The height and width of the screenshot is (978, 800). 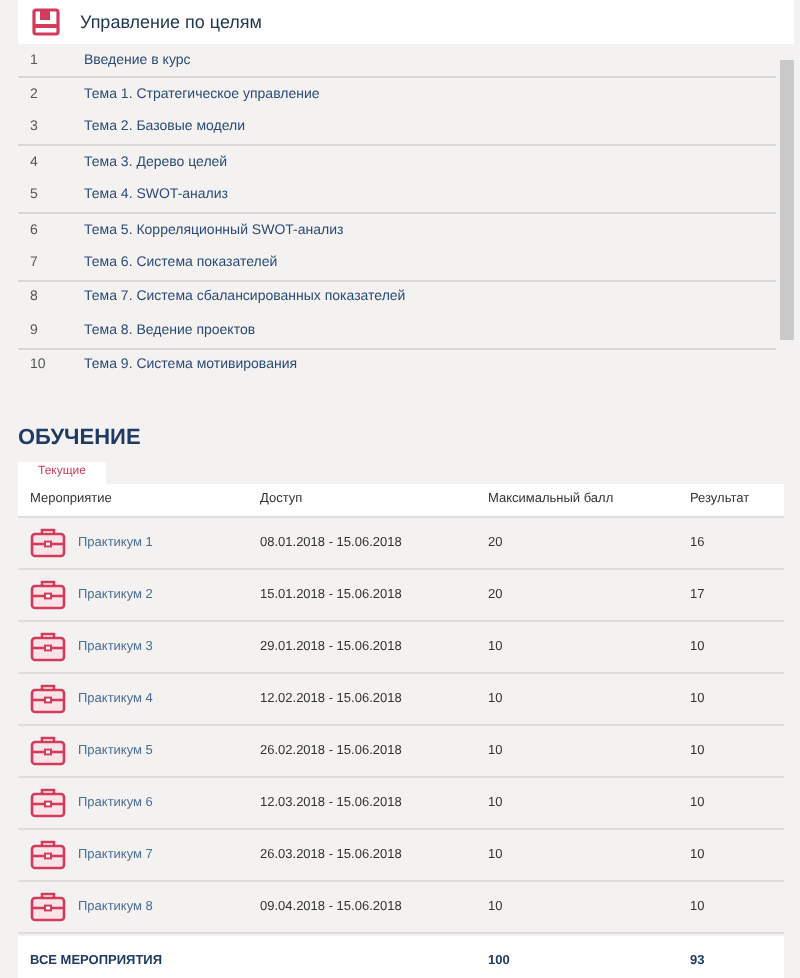 I want to click on section-heading: ОБУЧЕНИЕ, so click(x=80, y=437).